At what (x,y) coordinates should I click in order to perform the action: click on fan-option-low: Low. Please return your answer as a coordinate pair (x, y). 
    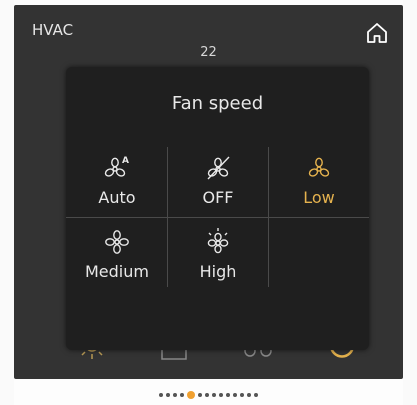
    Looking at the image, I should click on (319, 188).